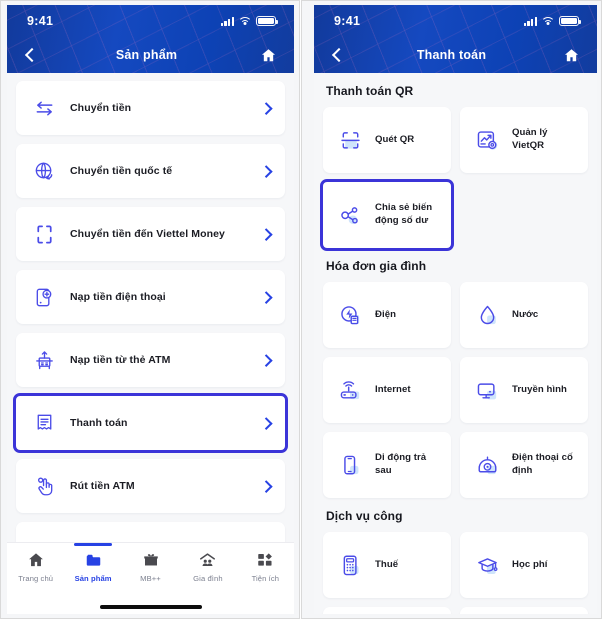 This screenshot has height=619, width=602. Describe the element at coordinates (150, 108) in the screenshot. I see `list-item-chuyen-tien: Chuyển tiền` at that location.